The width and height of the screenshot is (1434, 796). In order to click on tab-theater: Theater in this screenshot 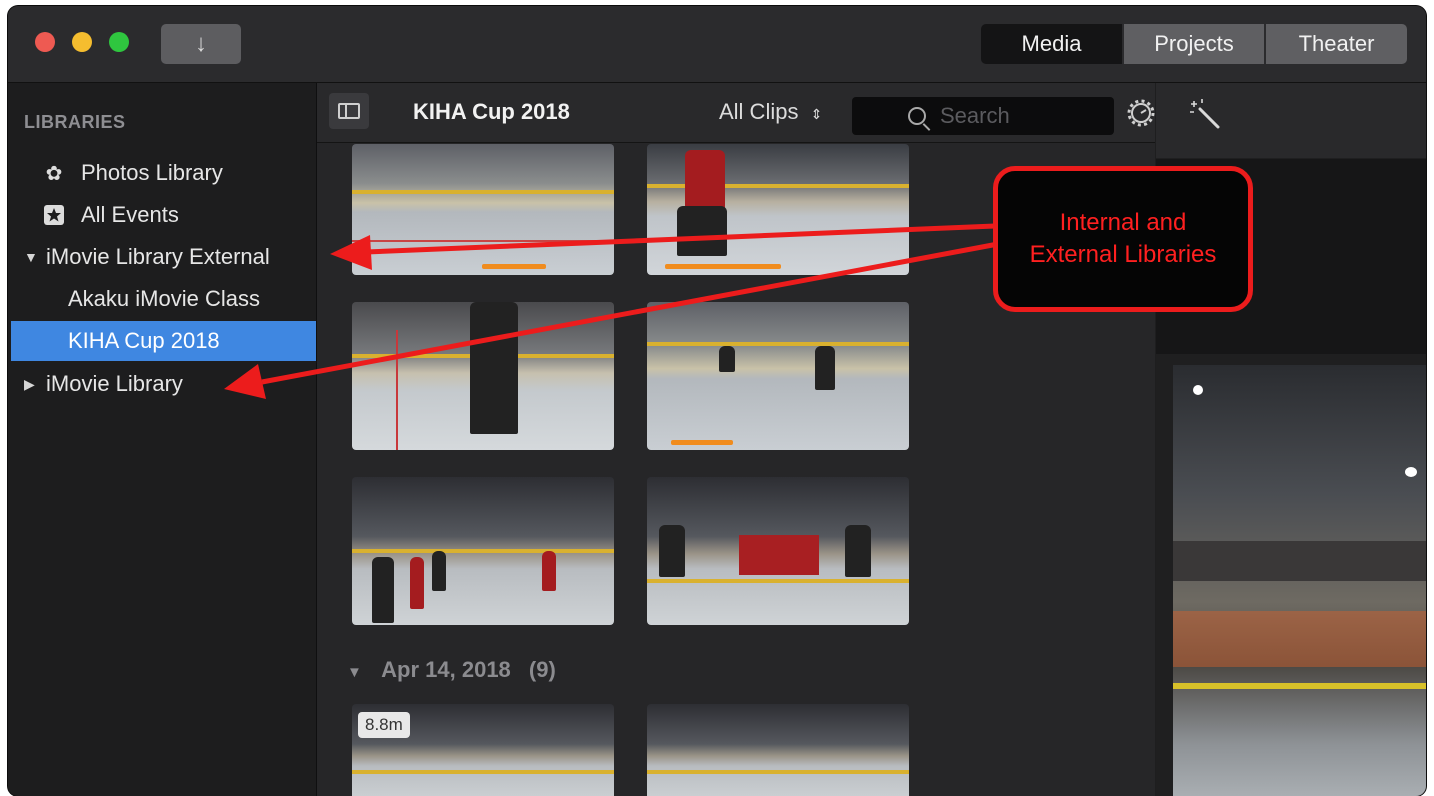, I will do `click(1336, 44)`.